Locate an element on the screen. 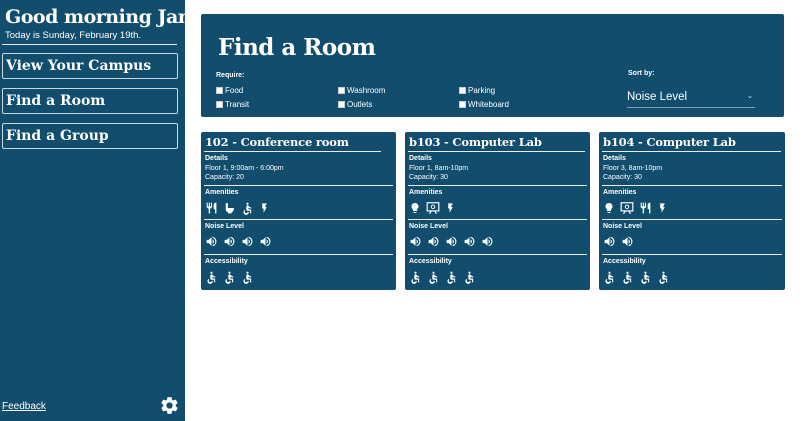 This screenshot has height=421, width=806. filter-washroom-checkbox: Washroom is located at coordinates (361, 90).